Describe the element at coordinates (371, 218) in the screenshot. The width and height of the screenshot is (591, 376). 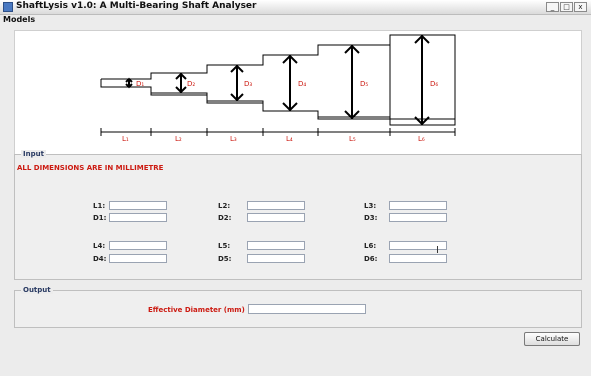
I see `d3-label-text: D3:` at that location.